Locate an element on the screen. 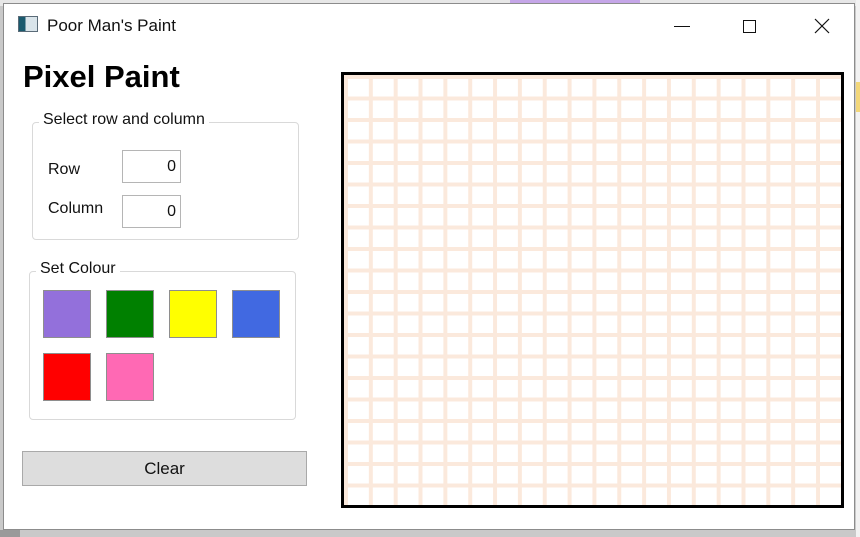  window-title: Poor Man's Paint is located at coordinates (111, 25).